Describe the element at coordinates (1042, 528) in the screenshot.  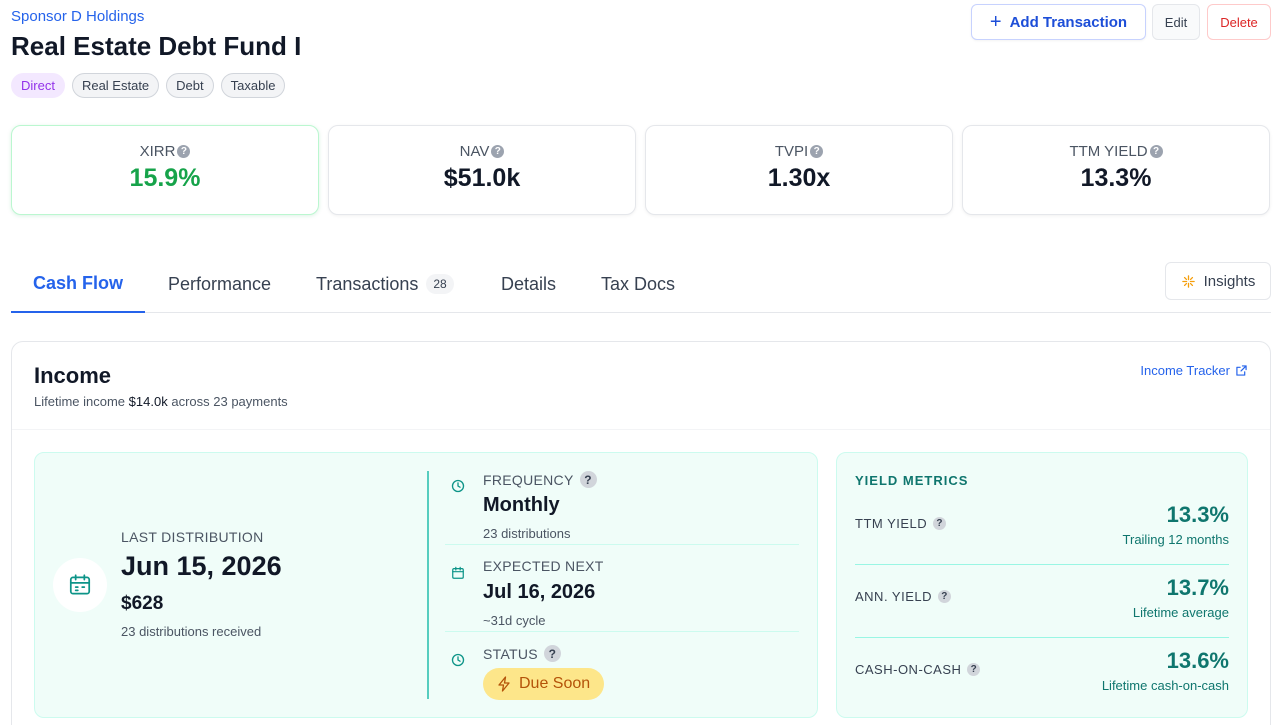
I see `yield-row-ttm: TTM YIELD? 13.3% Trailing 12 months` at that location.